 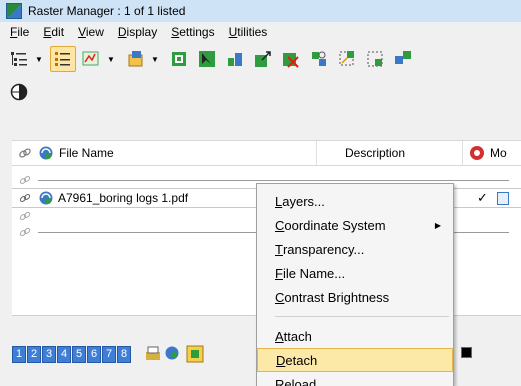 I want to click on menu-separator, so click(x=362, y=316).